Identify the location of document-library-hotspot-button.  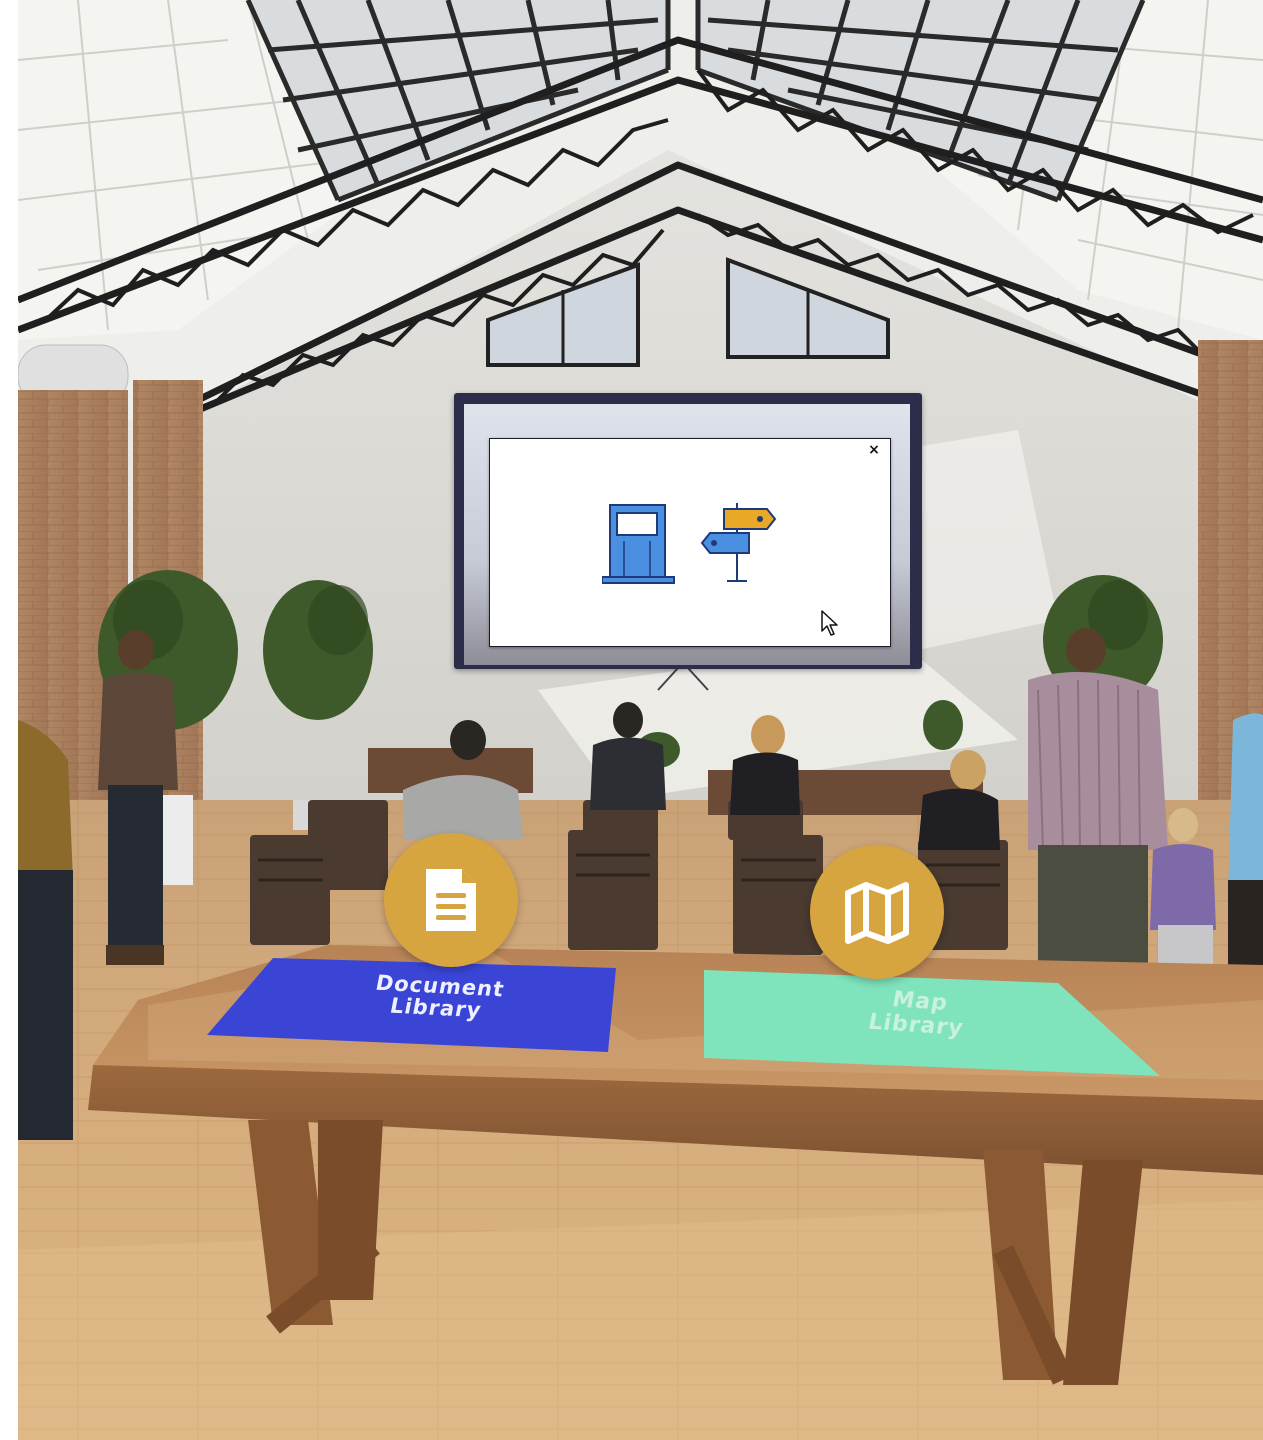
(451, 900).